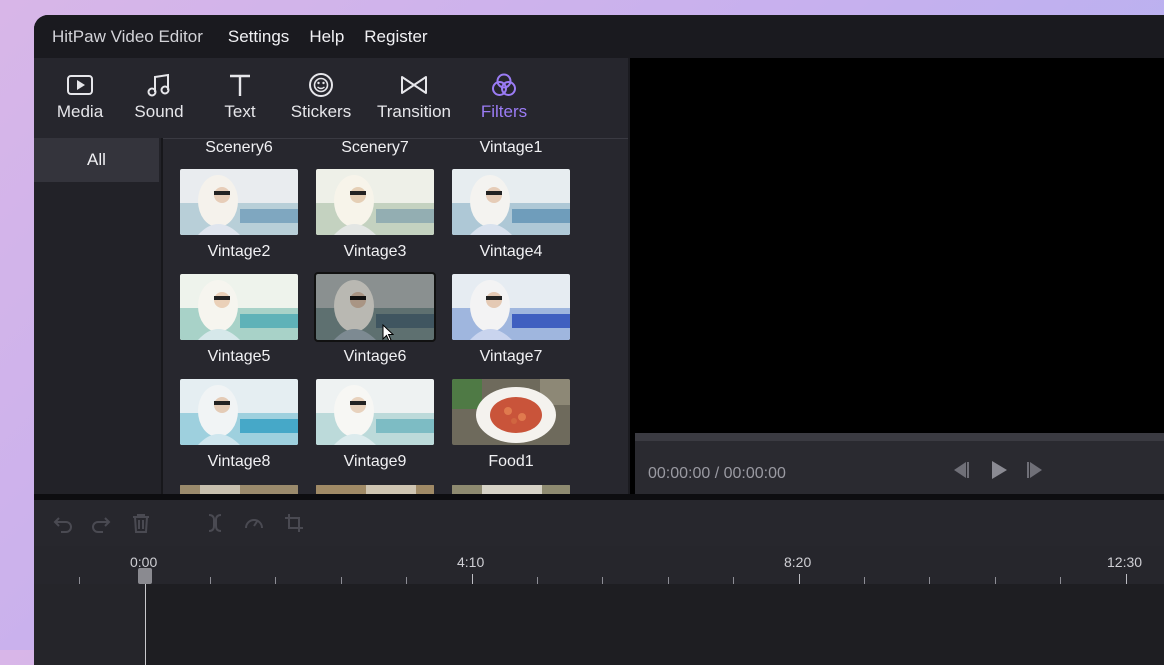 The image size is (1164, 665). Describe the element at coordinates (258, 37) in the screenshot. I see `menu-settings: Settings` at that location.